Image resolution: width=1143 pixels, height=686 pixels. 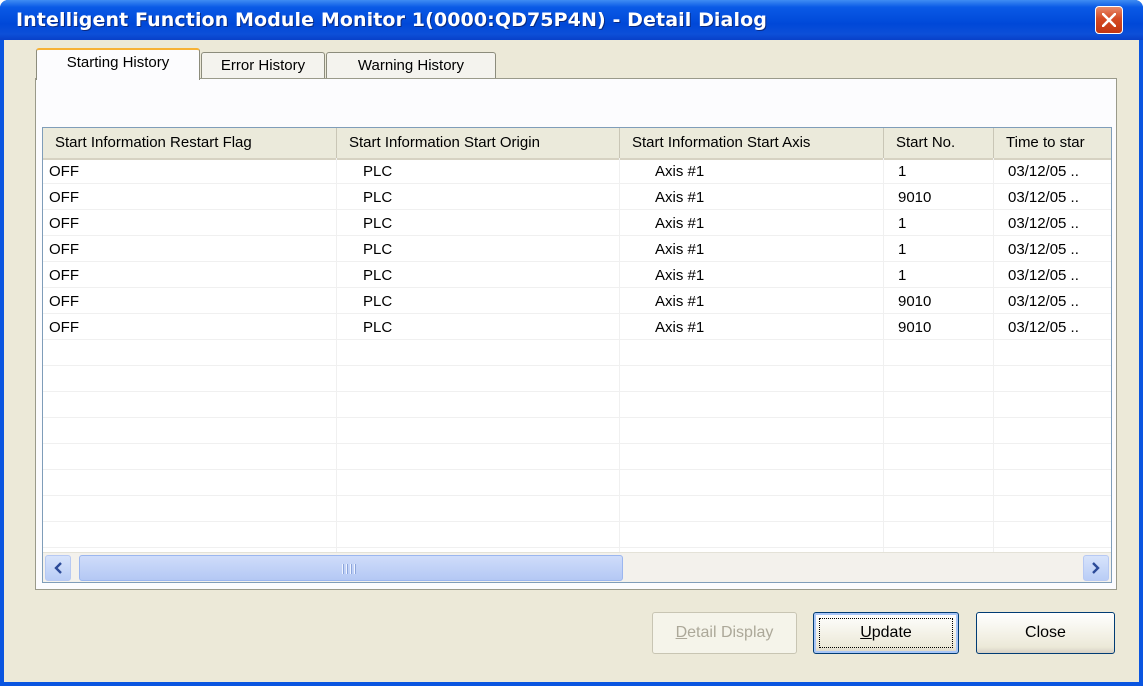 I want to click on tab-starting-history: Starting History, so click(x=118, y=64).